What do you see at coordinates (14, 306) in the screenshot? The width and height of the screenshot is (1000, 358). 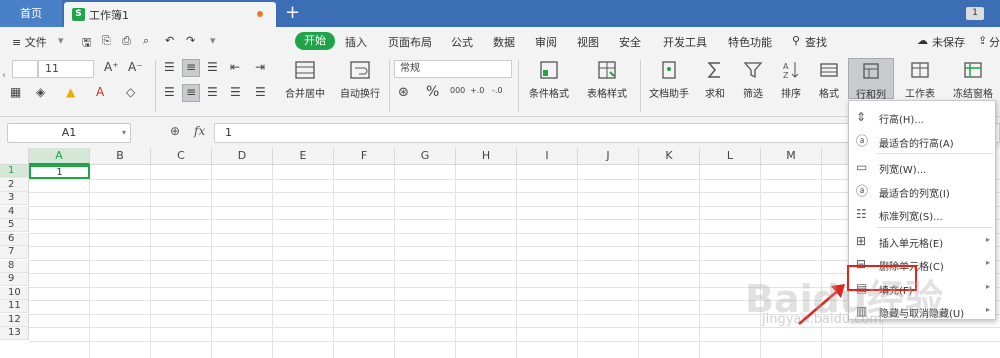 I see `row-header-11: 11` at bounding box center [14, 306].